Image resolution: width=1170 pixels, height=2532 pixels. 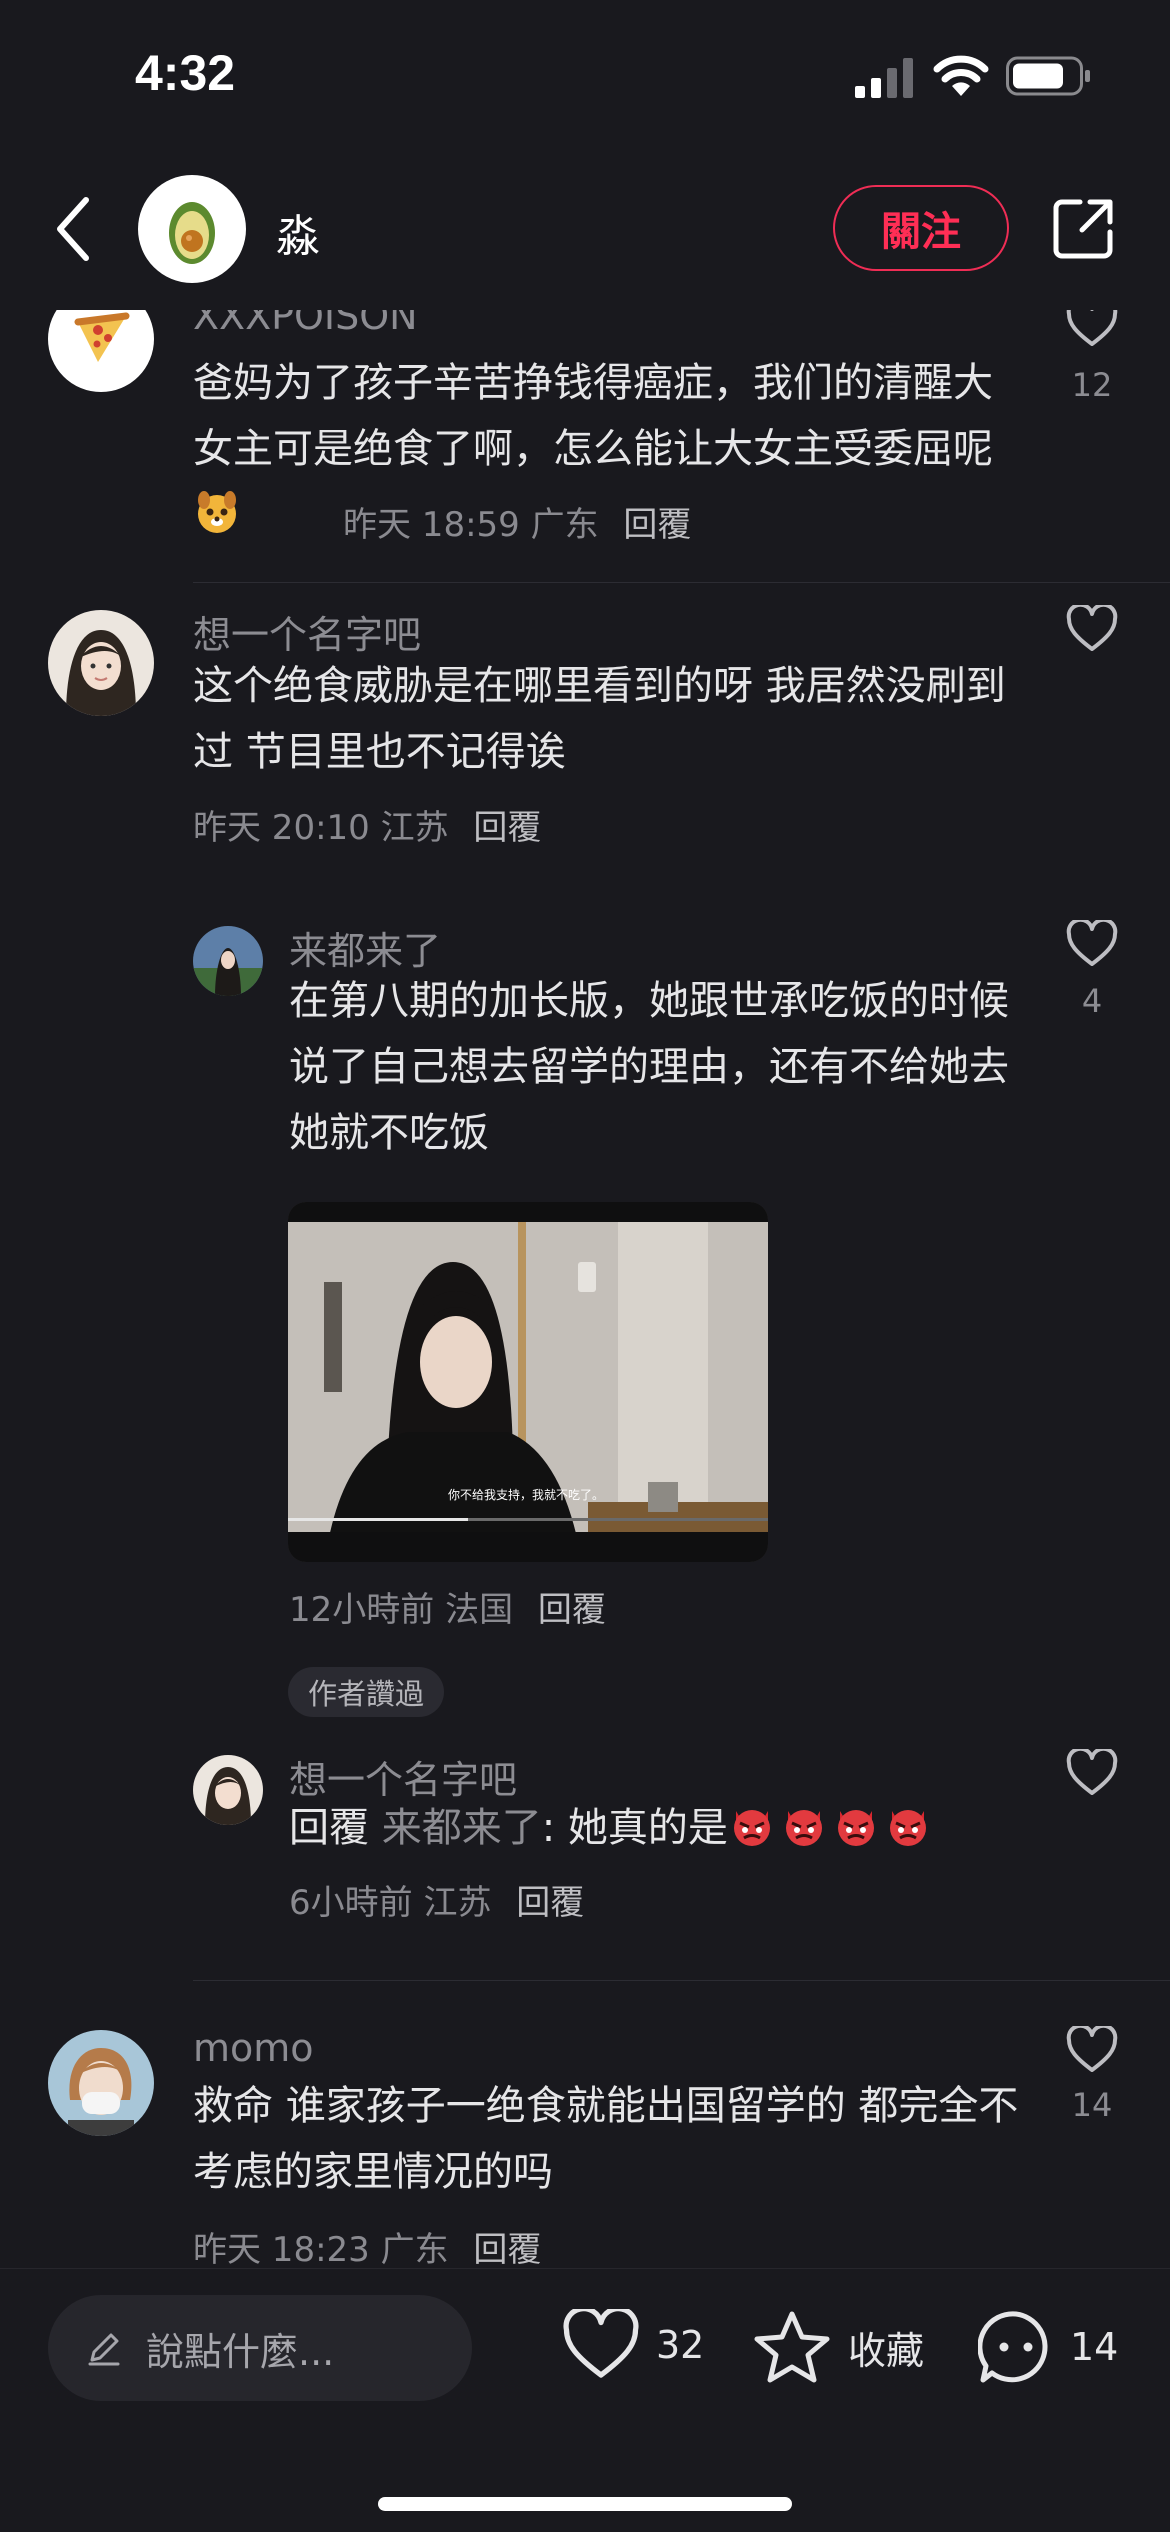 I want to click on status-bar: 4:32, so click(x=585, y=75).